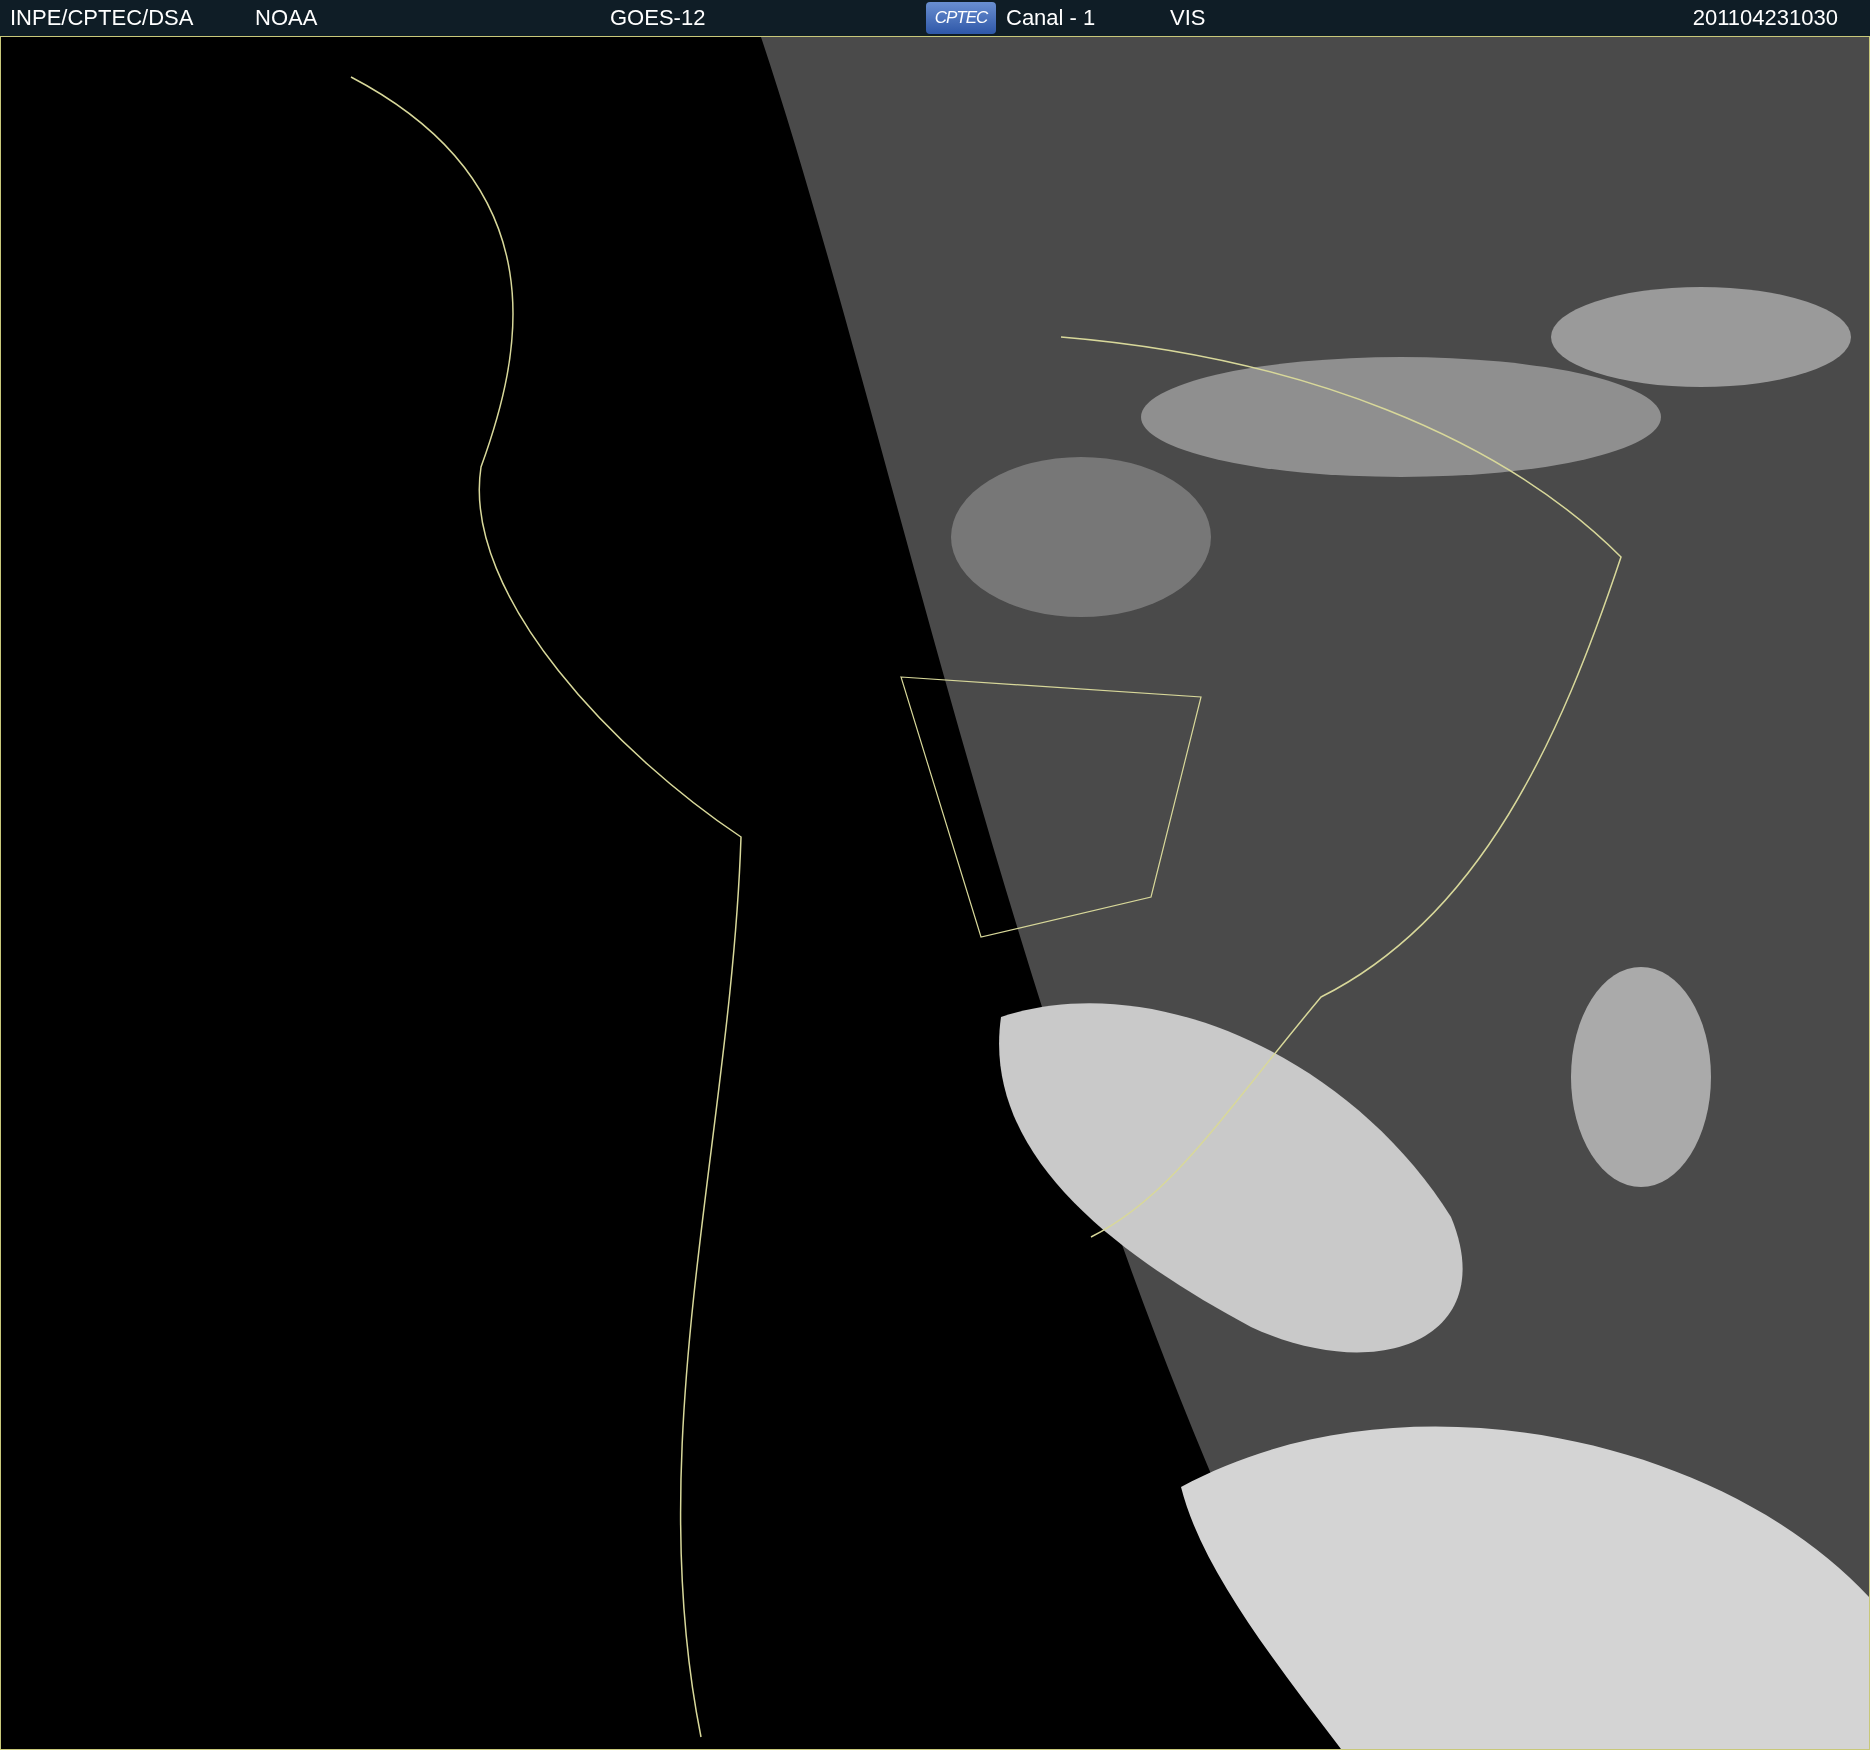  What do you see at coordinates (961, 18) in the screenshot?
I see `logo: CPTEC` at bounding box center [961, 18].